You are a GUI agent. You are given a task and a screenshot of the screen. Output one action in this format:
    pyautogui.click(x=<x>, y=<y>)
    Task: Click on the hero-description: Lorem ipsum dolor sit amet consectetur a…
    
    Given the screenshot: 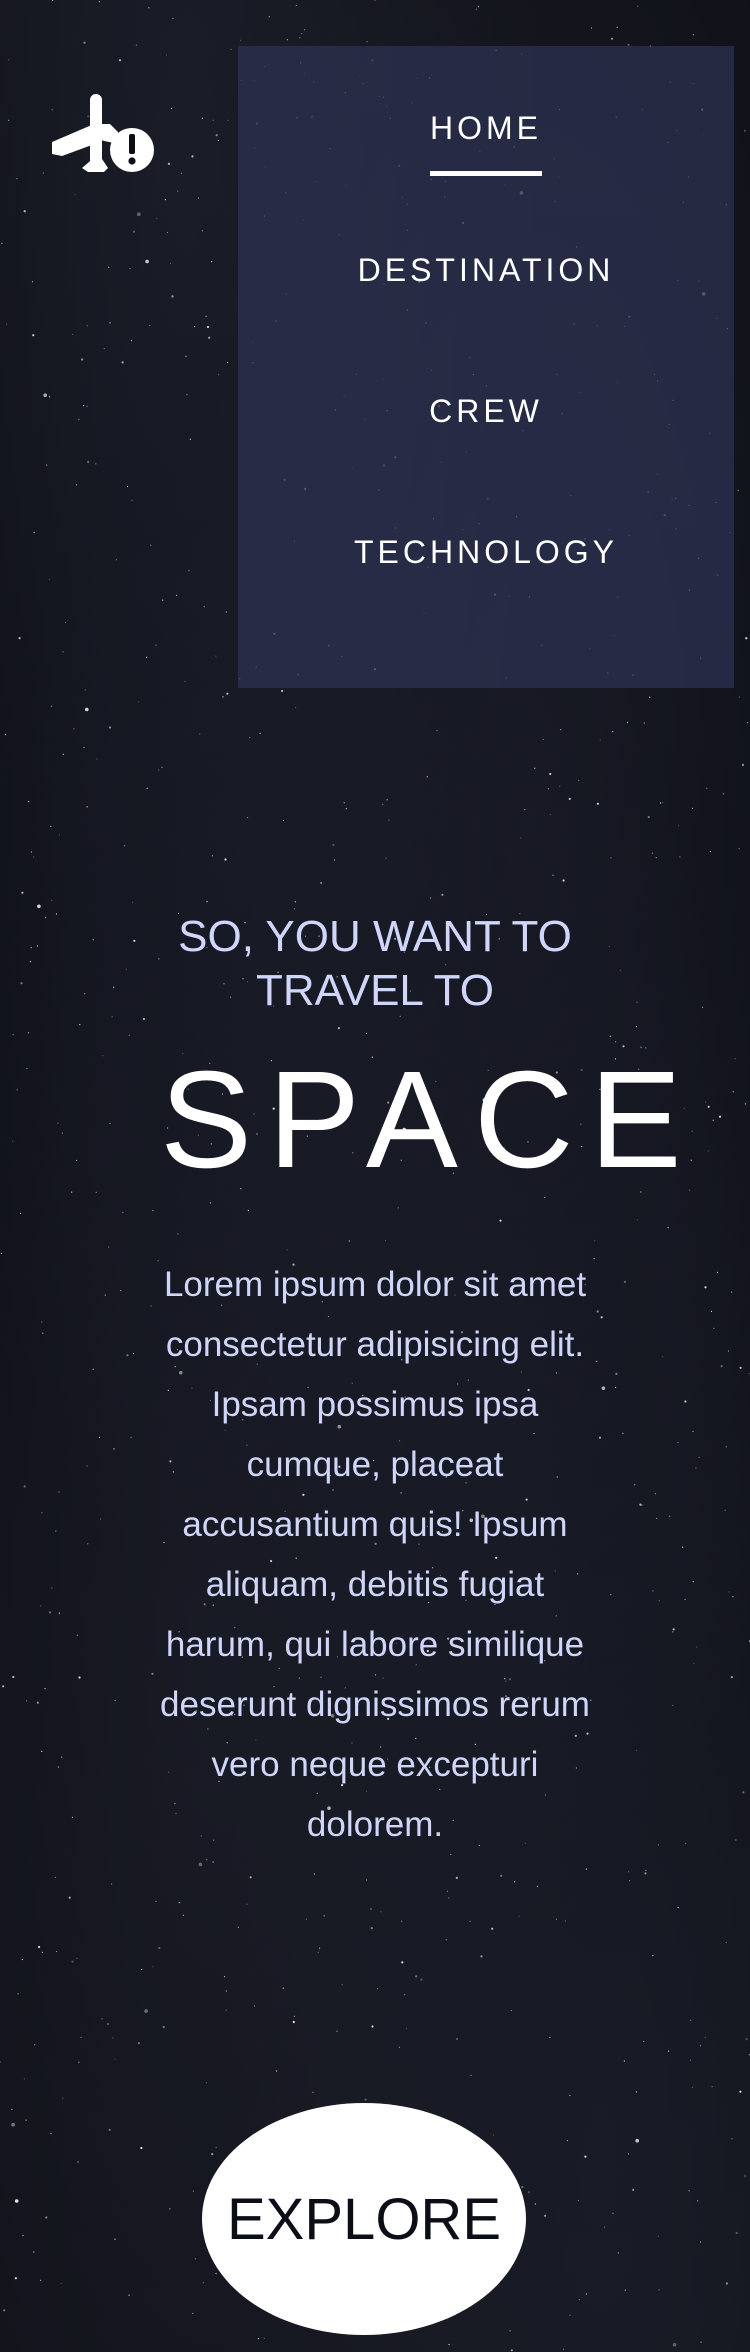 What is the action you would take?
    pyautogui.click(x=375, y=1554)
    